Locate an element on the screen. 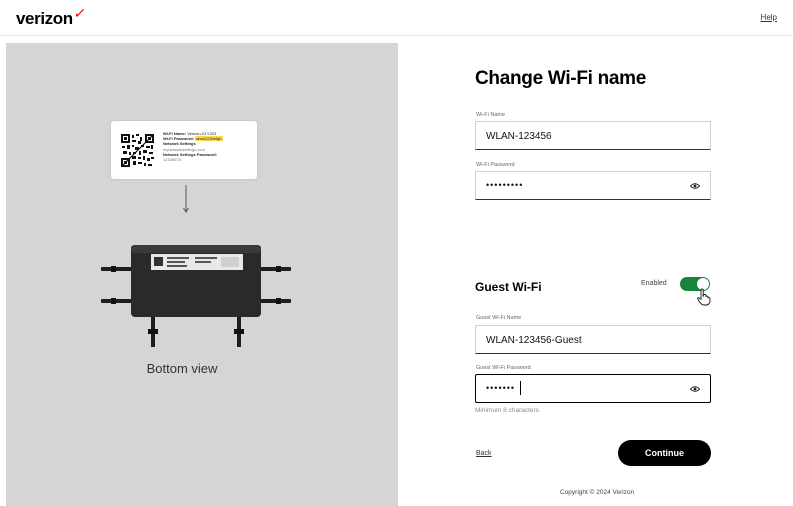 The image size is (793, 506). label-network-password-value: 12345678 is located at coordinates (172, 160).